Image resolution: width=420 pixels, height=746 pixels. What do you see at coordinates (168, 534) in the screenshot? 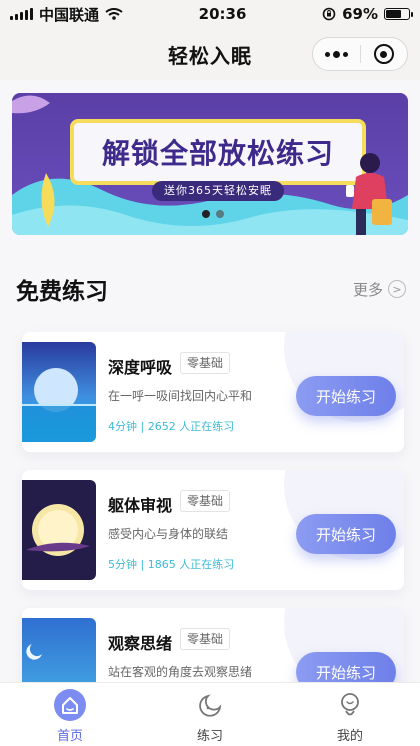
I see `card-description: 感受内心与身体的联结` at bounding box center [168, 534].